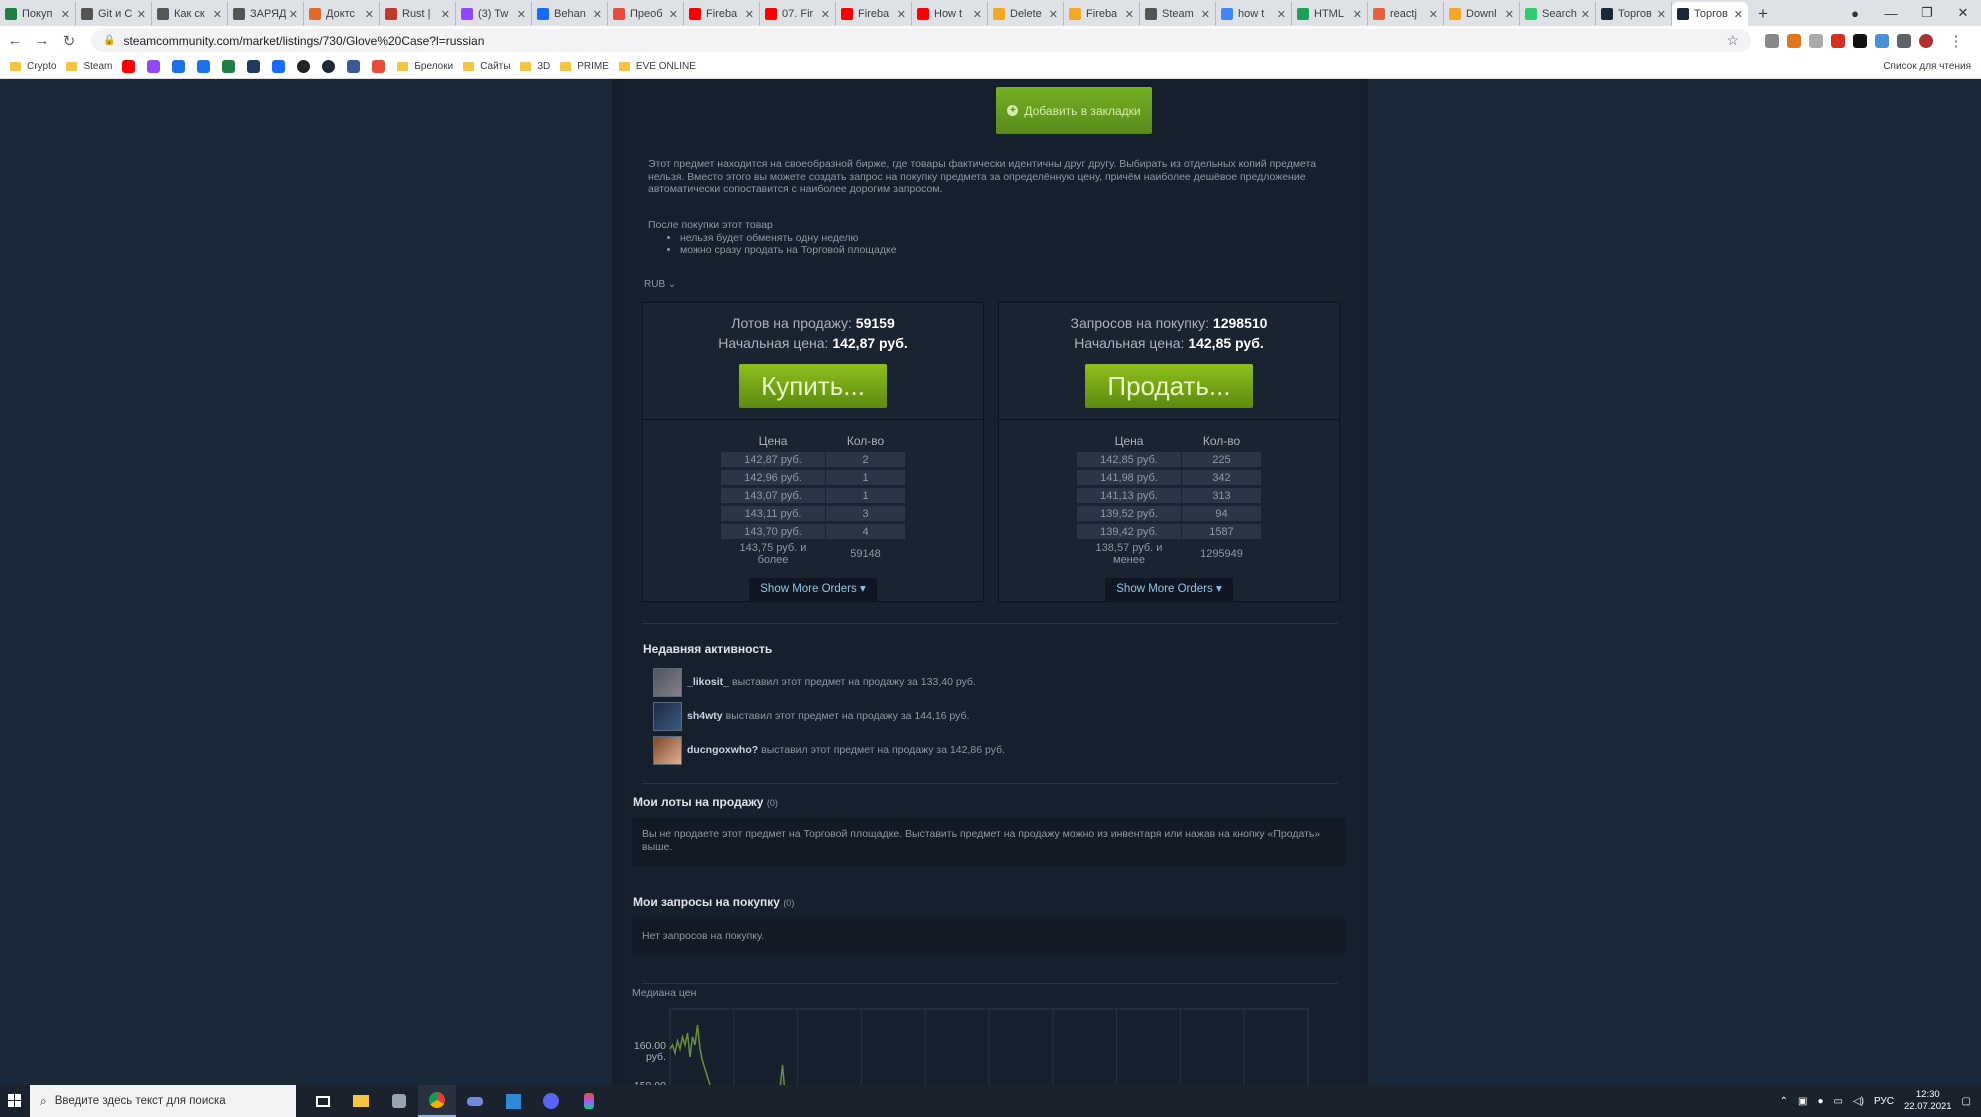 The width and height of the screenshot is (1981, 1117). Describe the element at coordinates (204, 66) in the screenshot. I see `mail-icon` at that location.